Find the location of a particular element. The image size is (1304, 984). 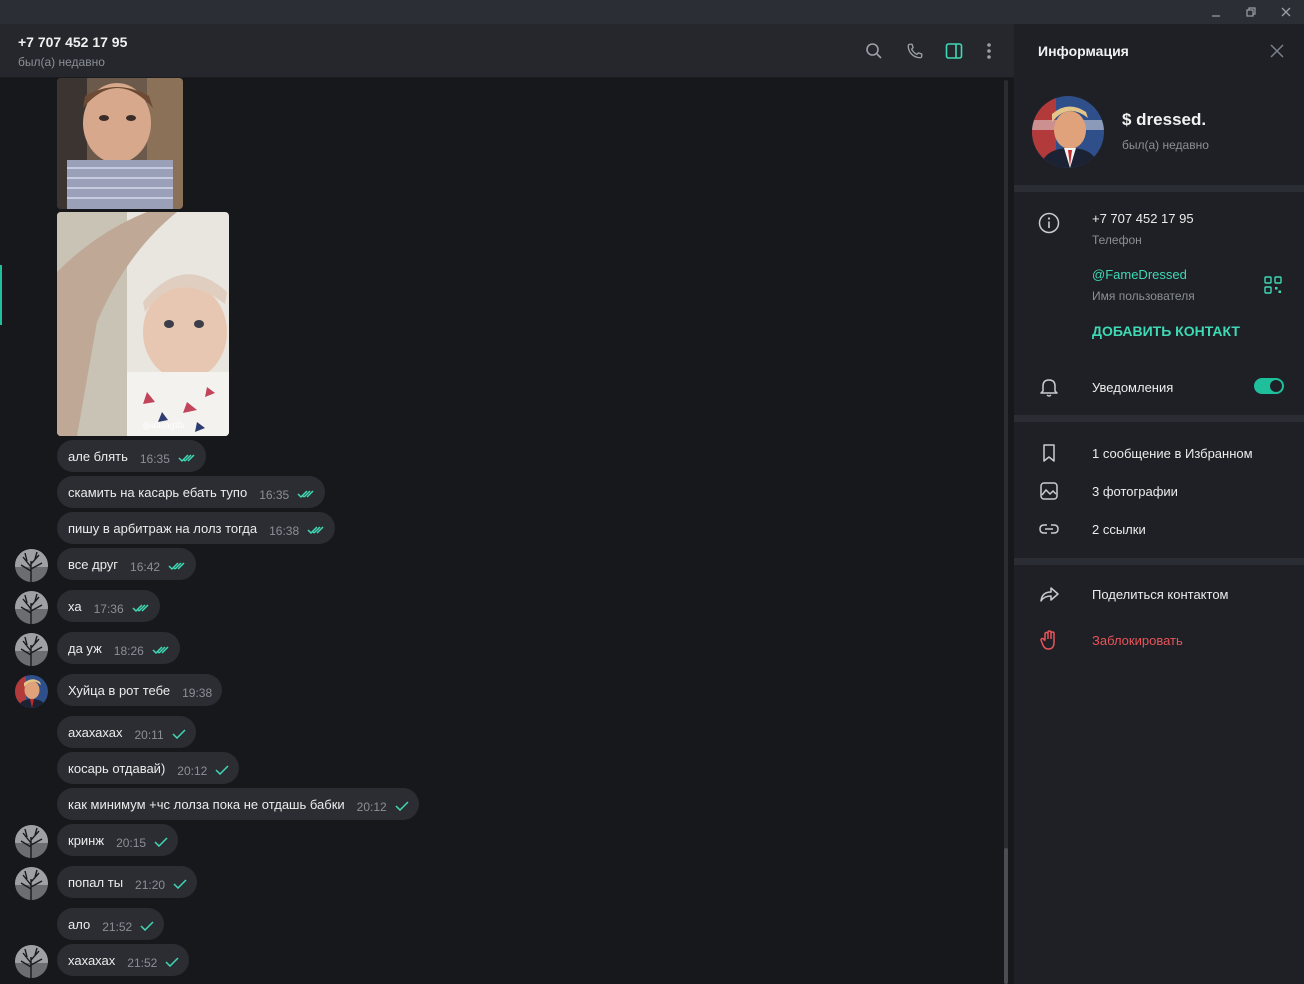

message-bubble: але блять 16:35 is located at coordinates (131, 456).